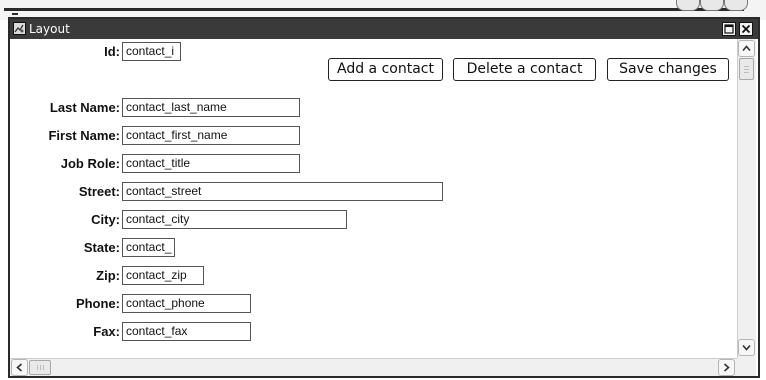 The image size is (766, 380). I want to click on horizontal-scroll-thumb, so click(40, 367).